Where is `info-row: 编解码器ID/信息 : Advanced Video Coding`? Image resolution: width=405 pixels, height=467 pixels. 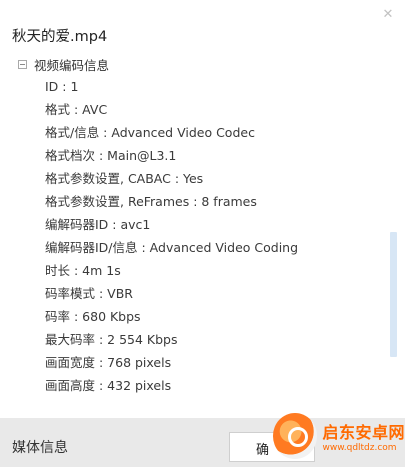
info-row: 编解码器ID/信息 : Advanced Video Coding is located at coordinates (172, 247).